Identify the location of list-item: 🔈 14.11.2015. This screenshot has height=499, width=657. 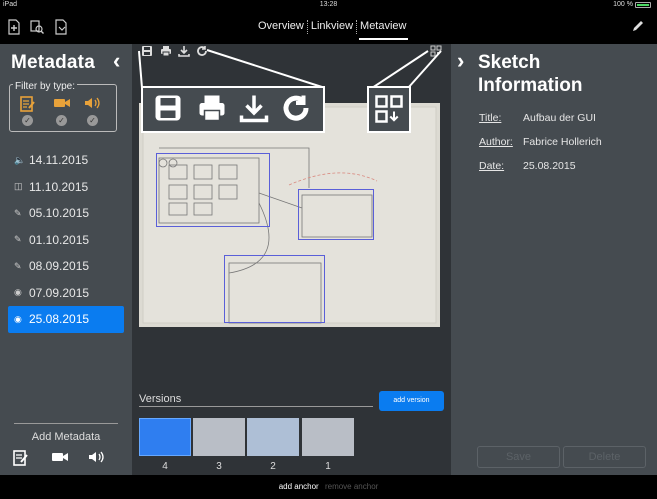
(66, 160).